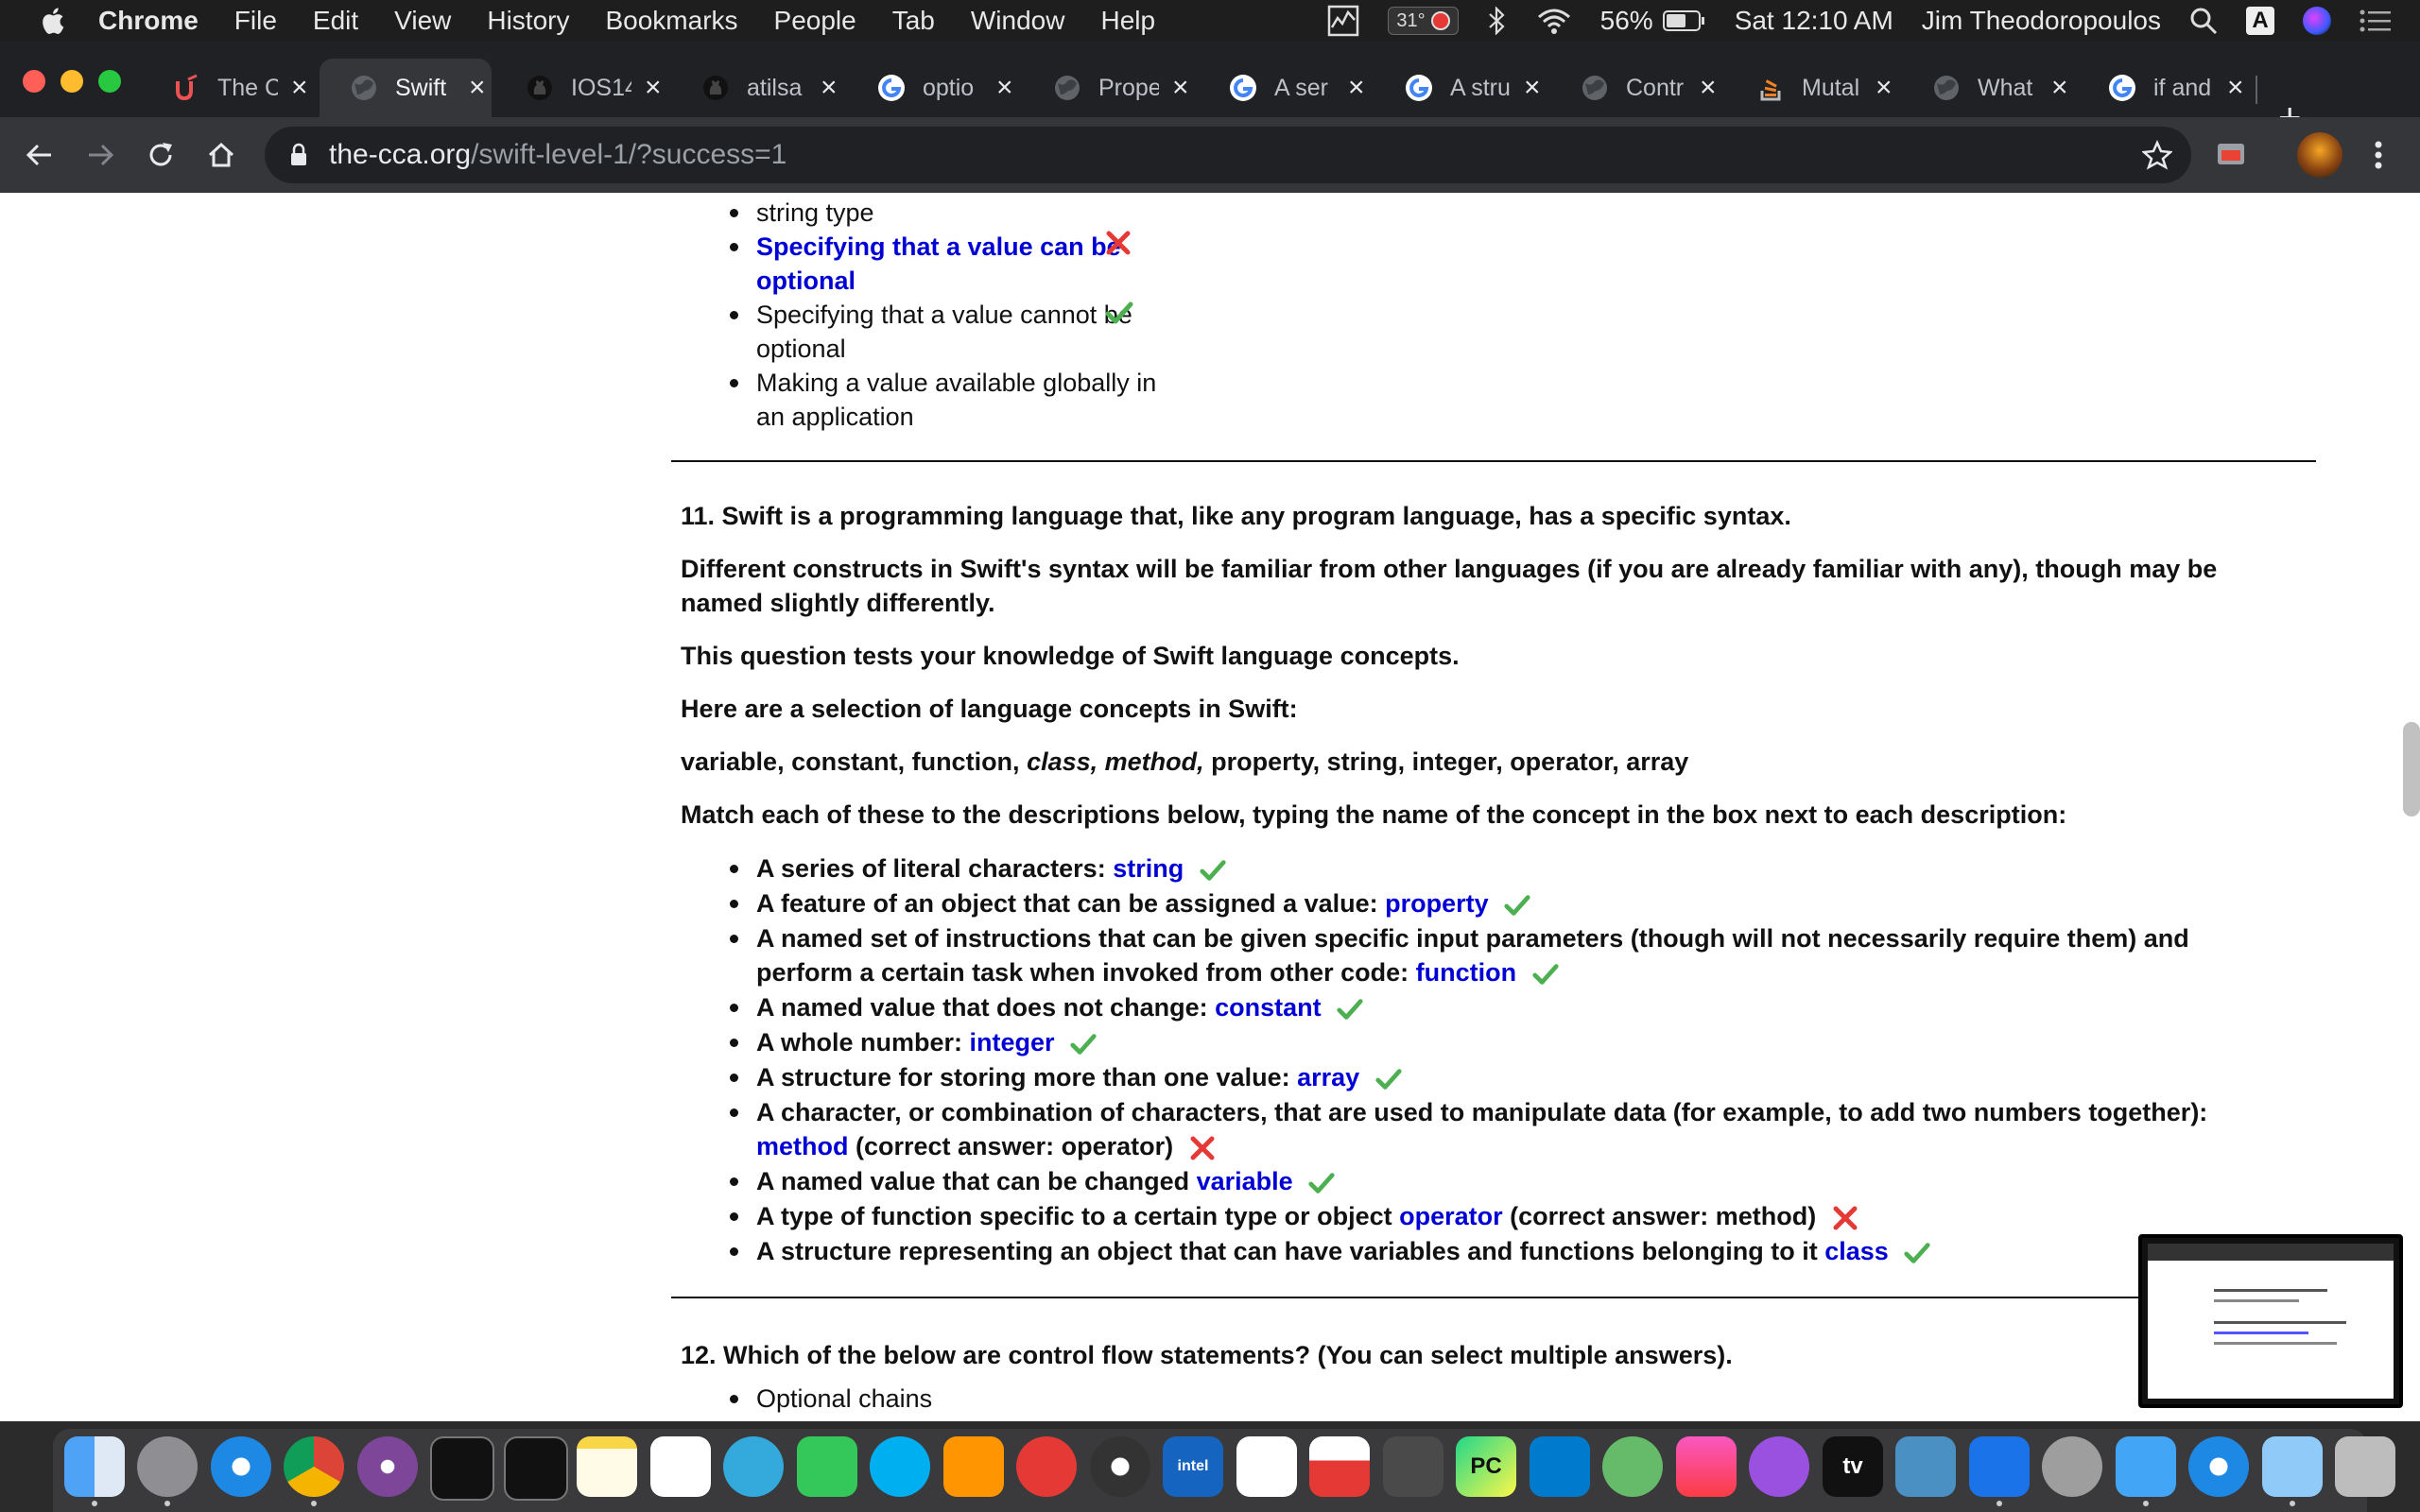 Image resolution: width=2420 pixels, height=1512 pixels. Describe the element at coordinates (423, 21) in the screenshot. I see `menu-view: View` at that location.